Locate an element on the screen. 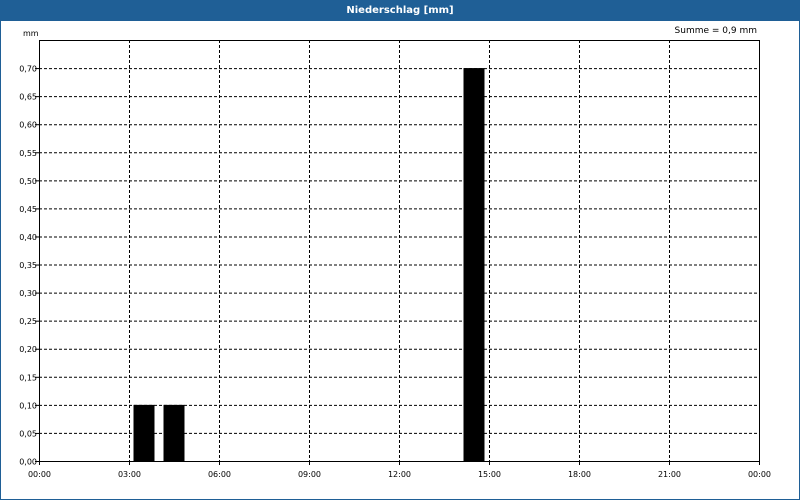 Image resolution: width=800 pixels, height=500 pixels. y-tick-label: 0,65 is located at coordinates (28, 97).